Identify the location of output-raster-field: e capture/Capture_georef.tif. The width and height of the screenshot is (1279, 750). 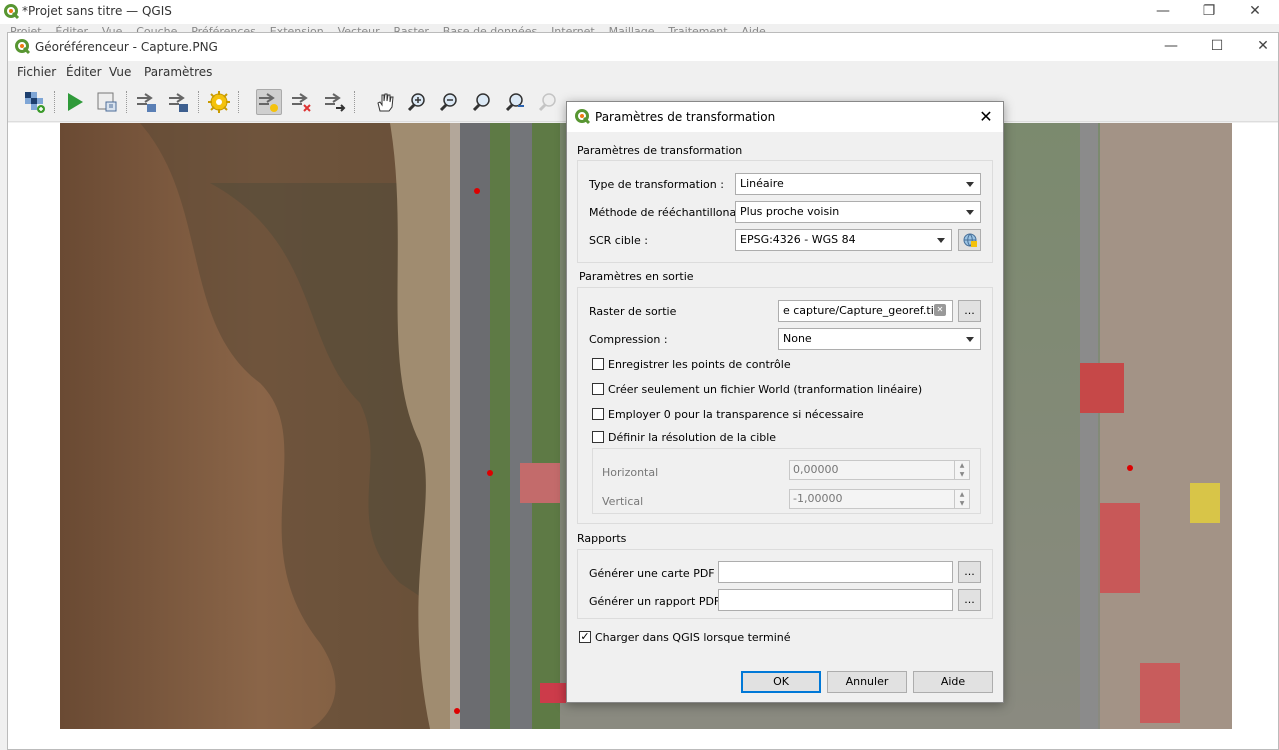
(865, 311).